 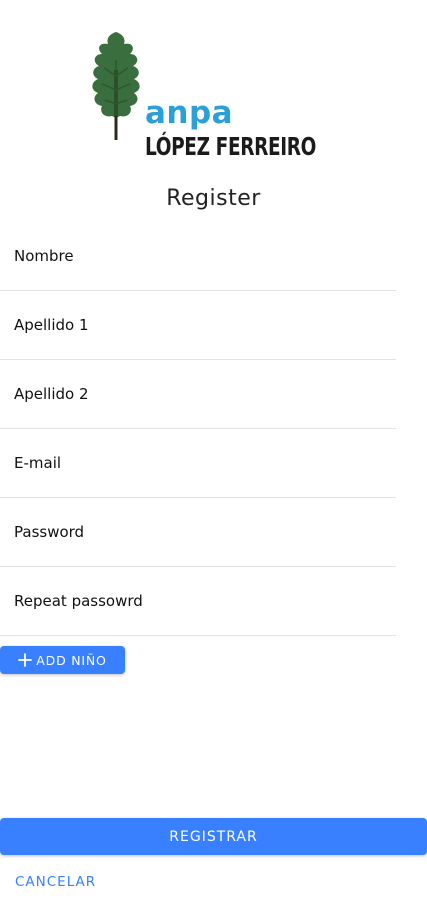 What do you see at coordinates (216, 94) in the screenshot?
I see `logo: anpa LÓPEZ FERREIRO` at bounding box center [216, 94].